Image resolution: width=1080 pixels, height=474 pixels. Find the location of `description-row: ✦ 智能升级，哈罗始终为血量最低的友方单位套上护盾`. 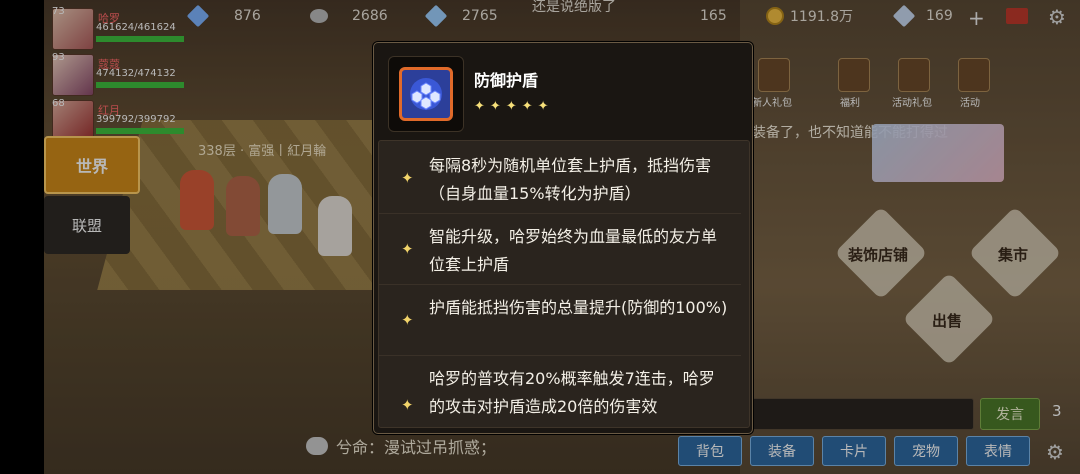

description-row: ✦ 智能升级，哈罗始终为血量最低的友方单位套上护盾 is located at coordinates (560, 251).